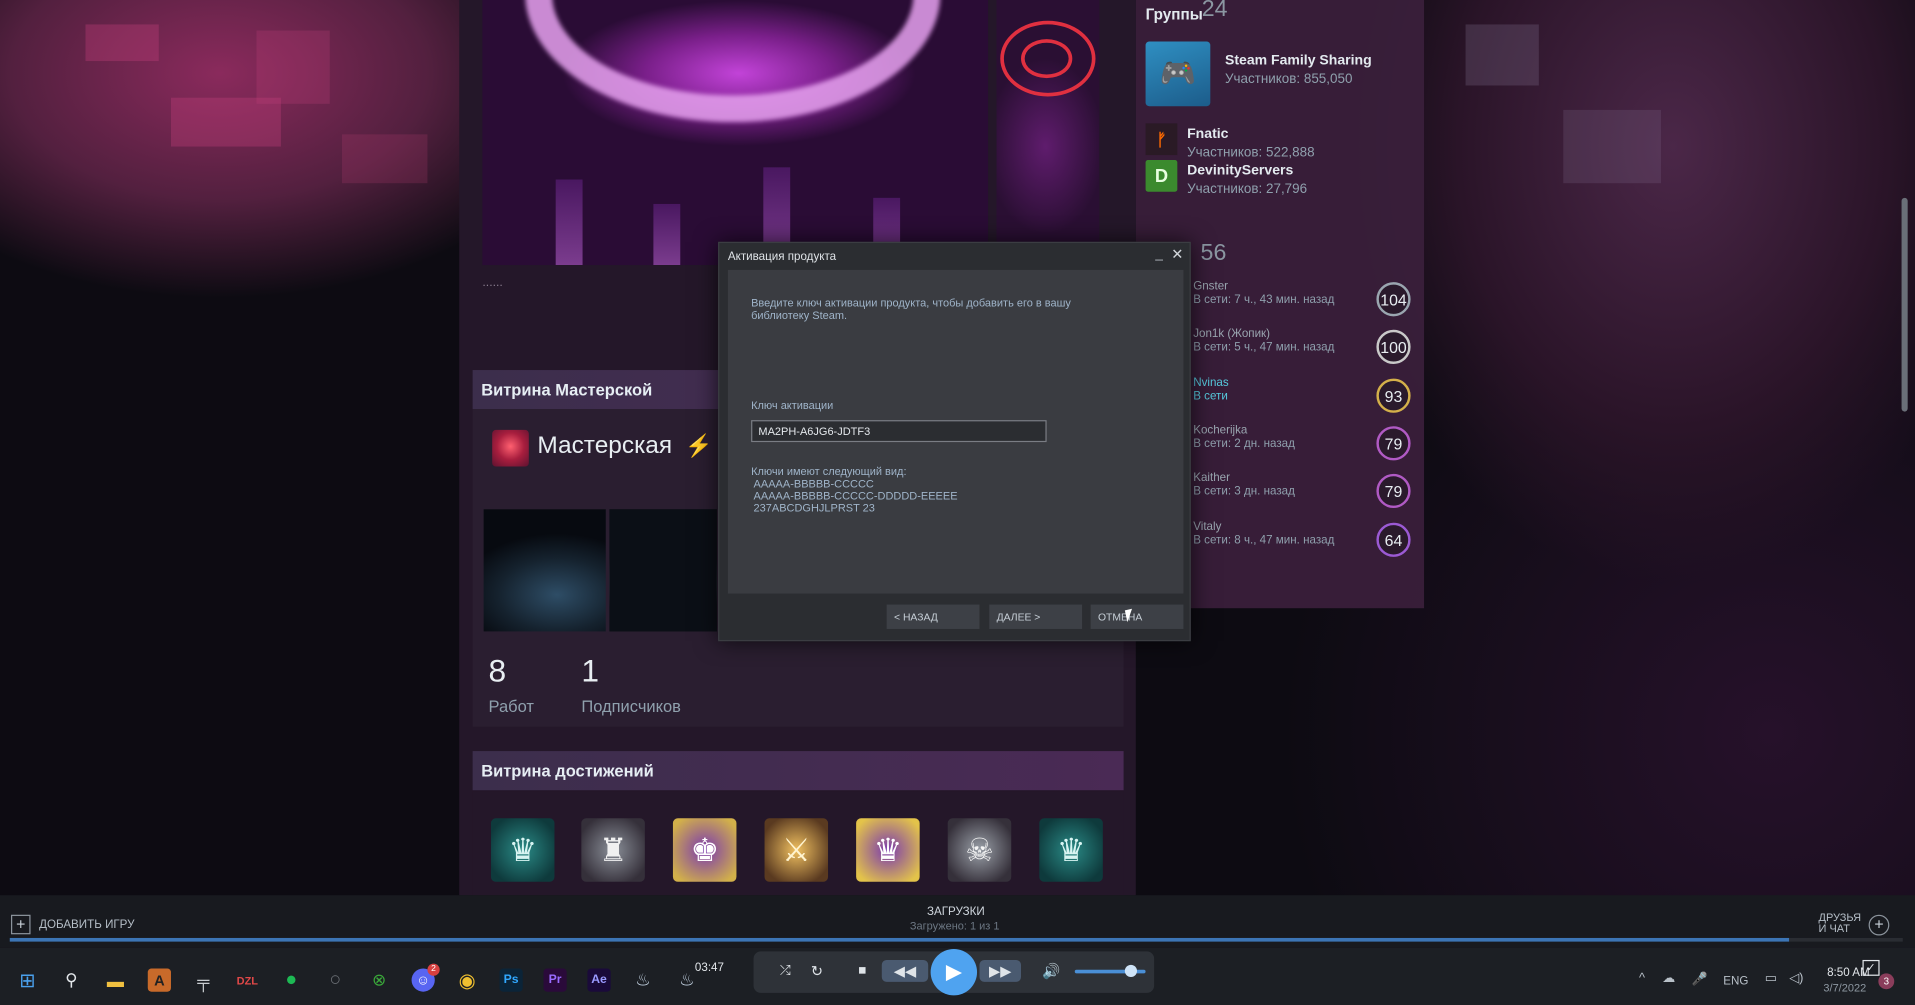 This screenshot has height=1005, width=1915. Describe the element at coordinates (1668, 978) in the screenshot. I see `cloud-icon: ☁` at that location.